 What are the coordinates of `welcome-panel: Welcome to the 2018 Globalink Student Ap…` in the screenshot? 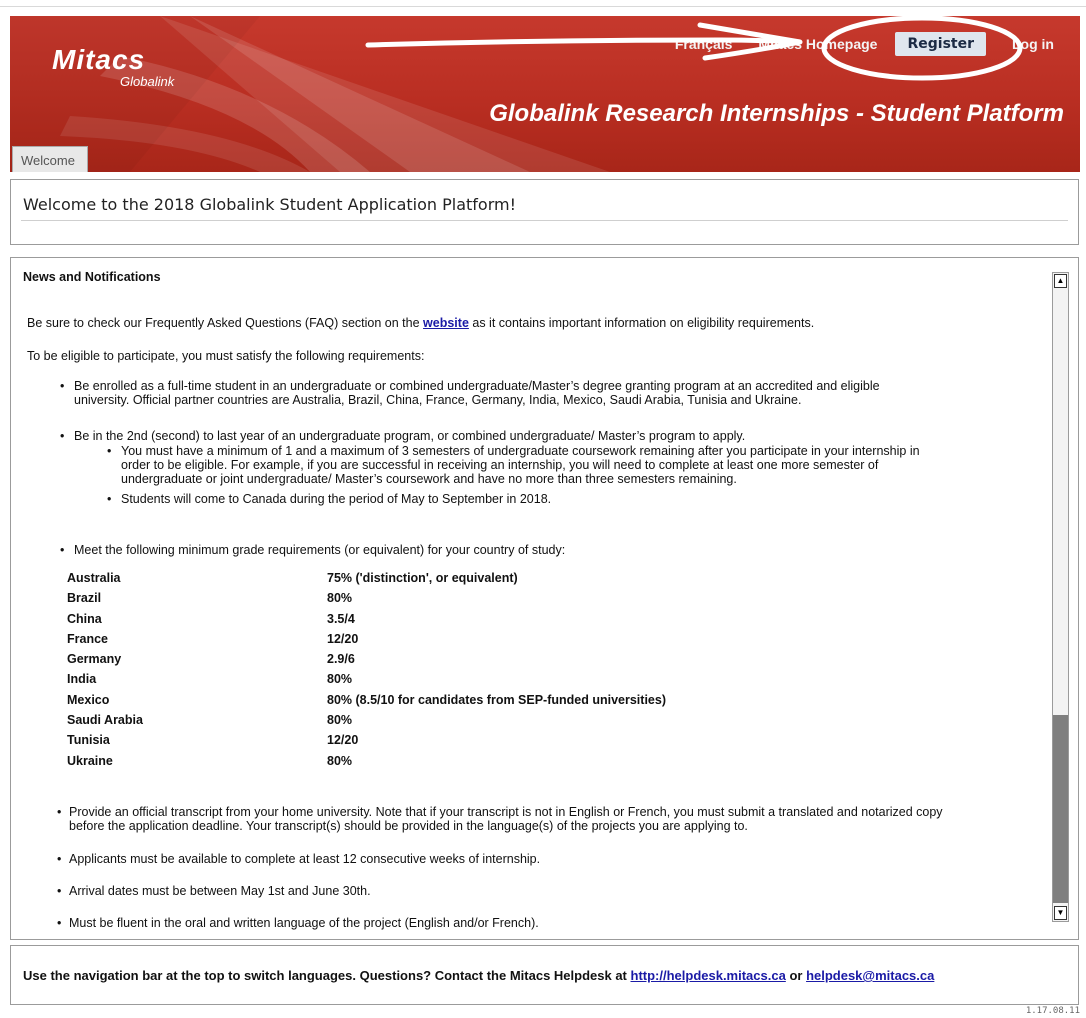 It's located at (544, 212).